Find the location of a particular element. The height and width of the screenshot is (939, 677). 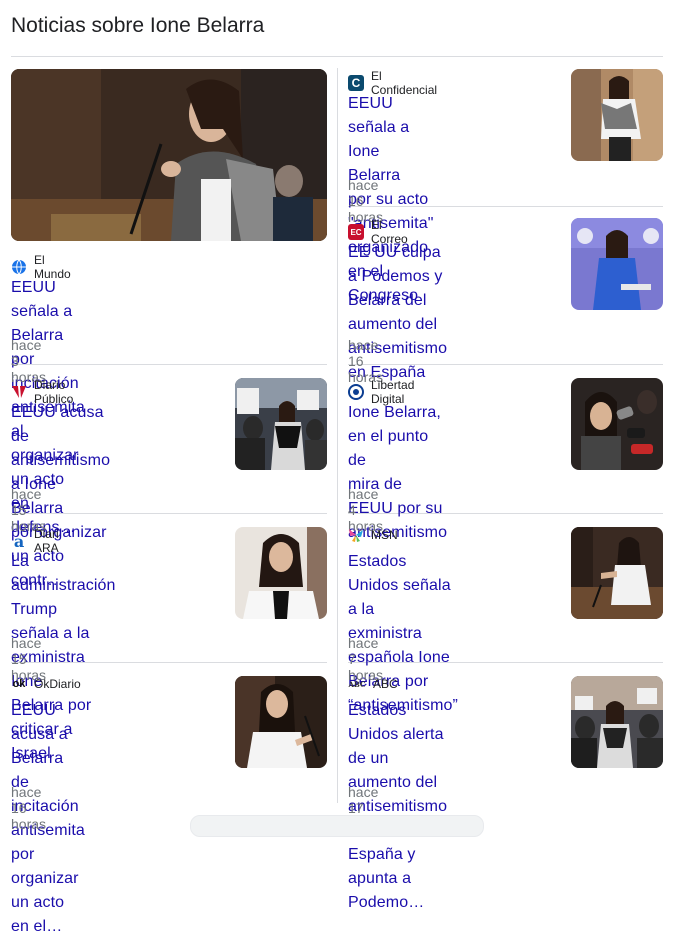

publico-logo-icon is located at coordinates (19, 392).